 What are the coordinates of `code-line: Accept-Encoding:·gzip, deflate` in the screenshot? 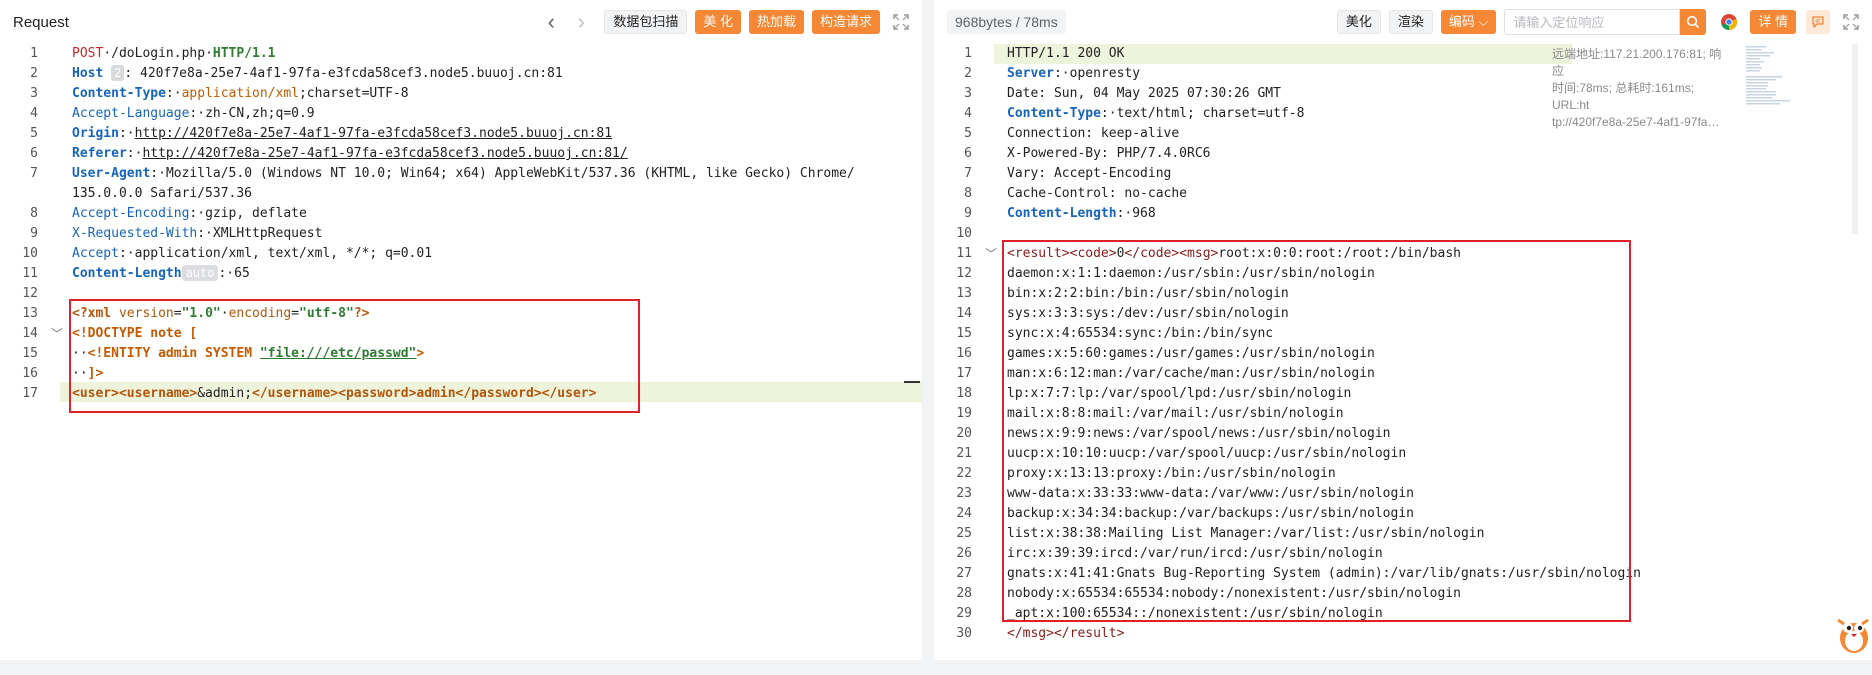 It's located at (189, 213).